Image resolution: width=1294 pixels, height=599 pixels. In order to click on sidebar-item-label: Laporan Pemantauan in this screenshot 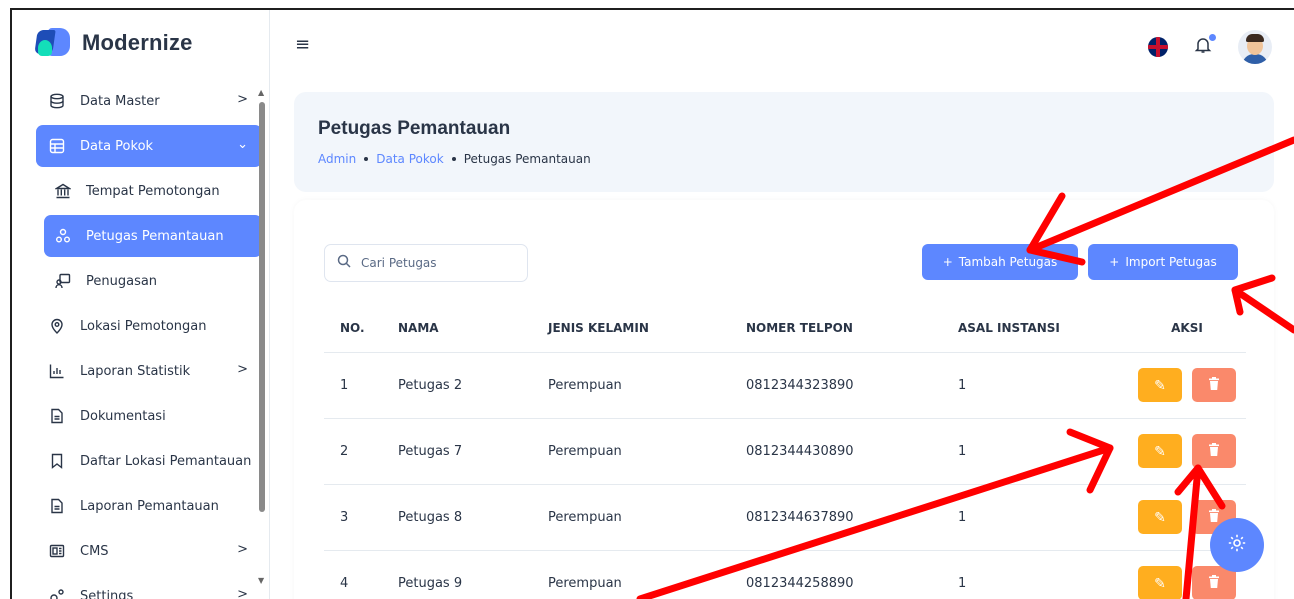, I will do `click(149, 506)`.